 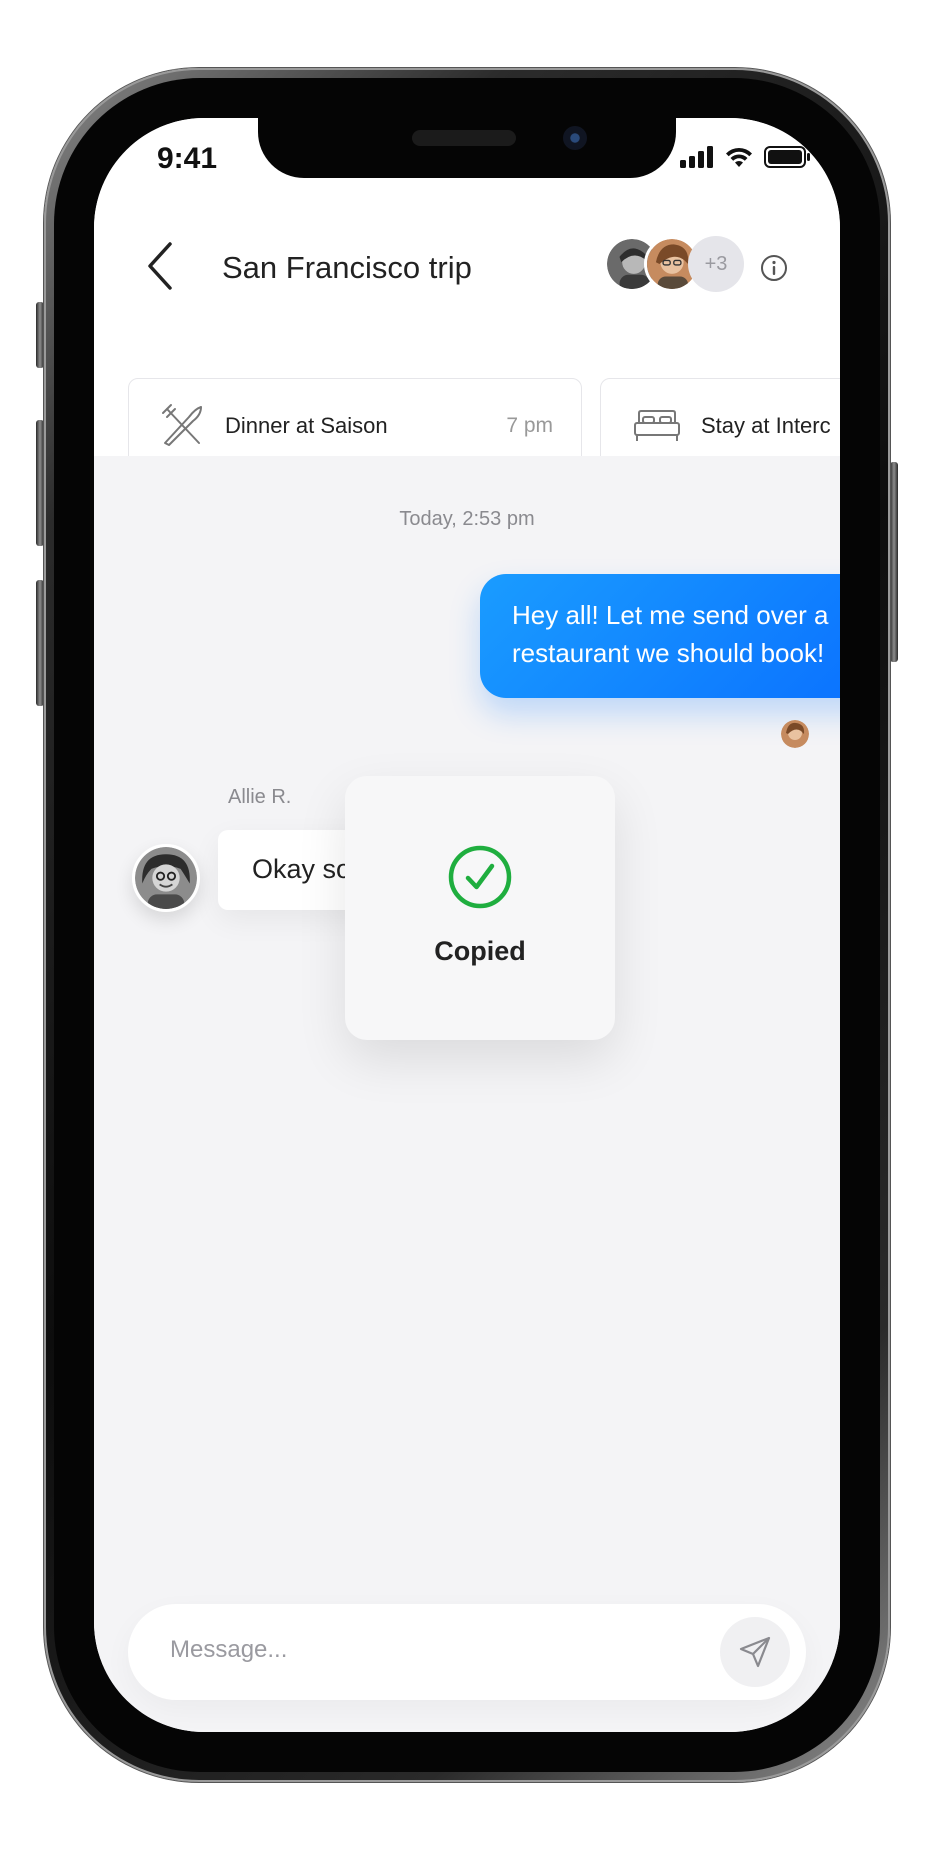 What do you see at coordinates (668, 653) in the screenshot?
I see `message-line: restaurant we should book!` at bounding box center [668, 653].